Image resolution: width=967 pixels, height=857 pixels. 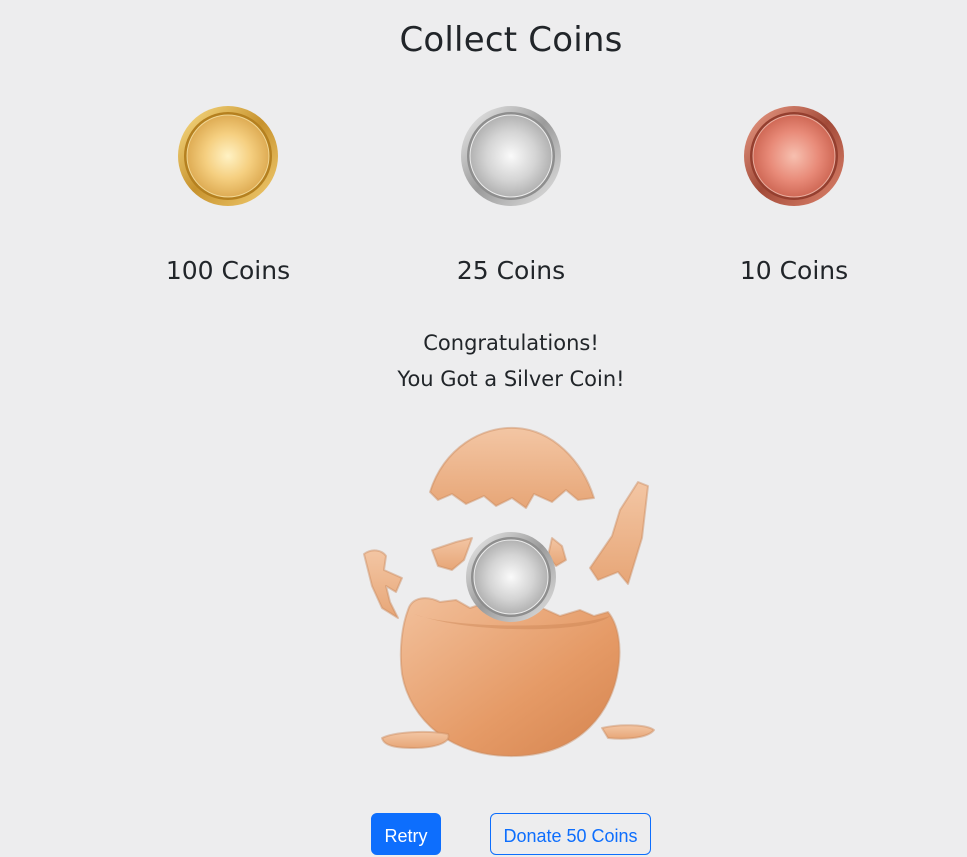 I want to click on cracked-egg-icon, so click(x=509, y=592).